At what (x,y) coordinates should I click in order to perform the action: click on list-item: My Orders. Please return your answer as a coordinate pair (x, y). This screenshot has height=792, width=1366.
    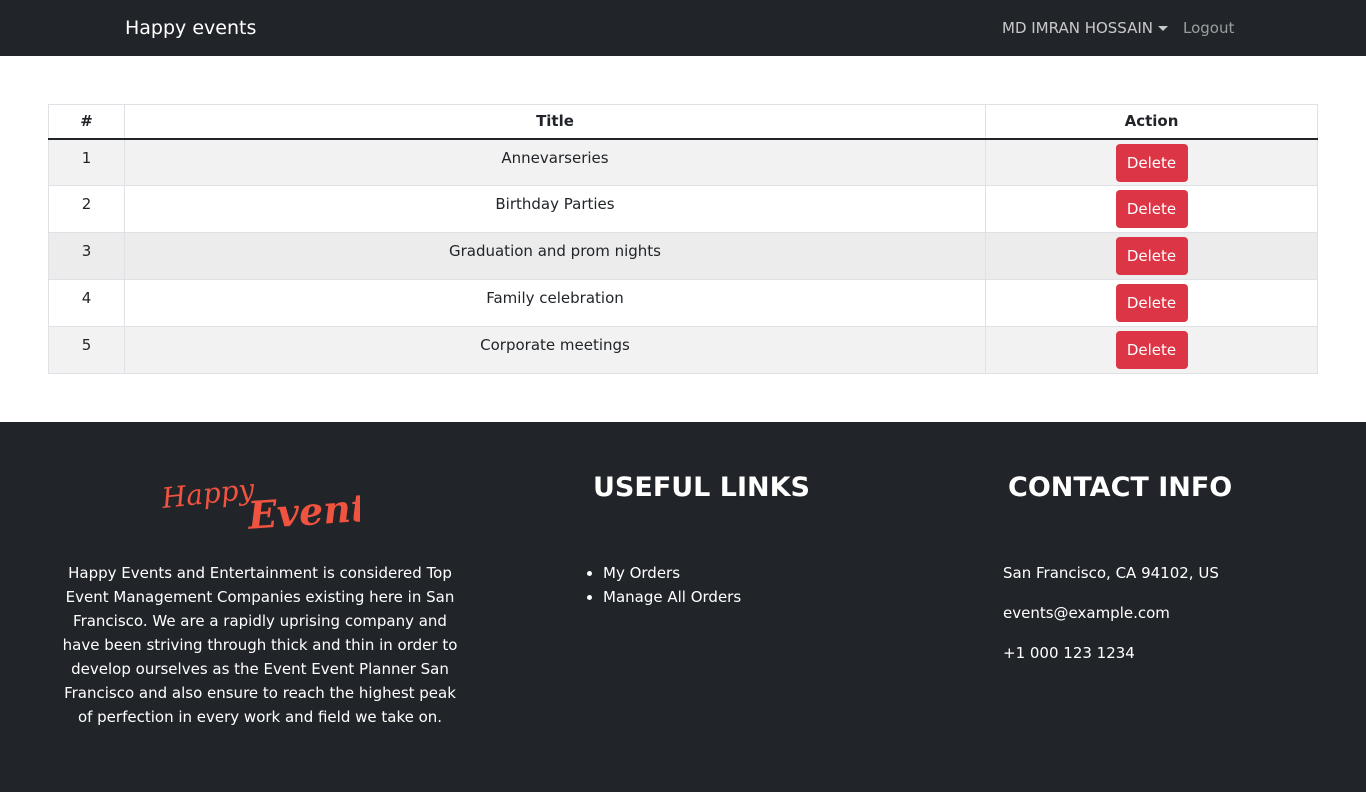
    Looking at the image, I should click on (672, 573).